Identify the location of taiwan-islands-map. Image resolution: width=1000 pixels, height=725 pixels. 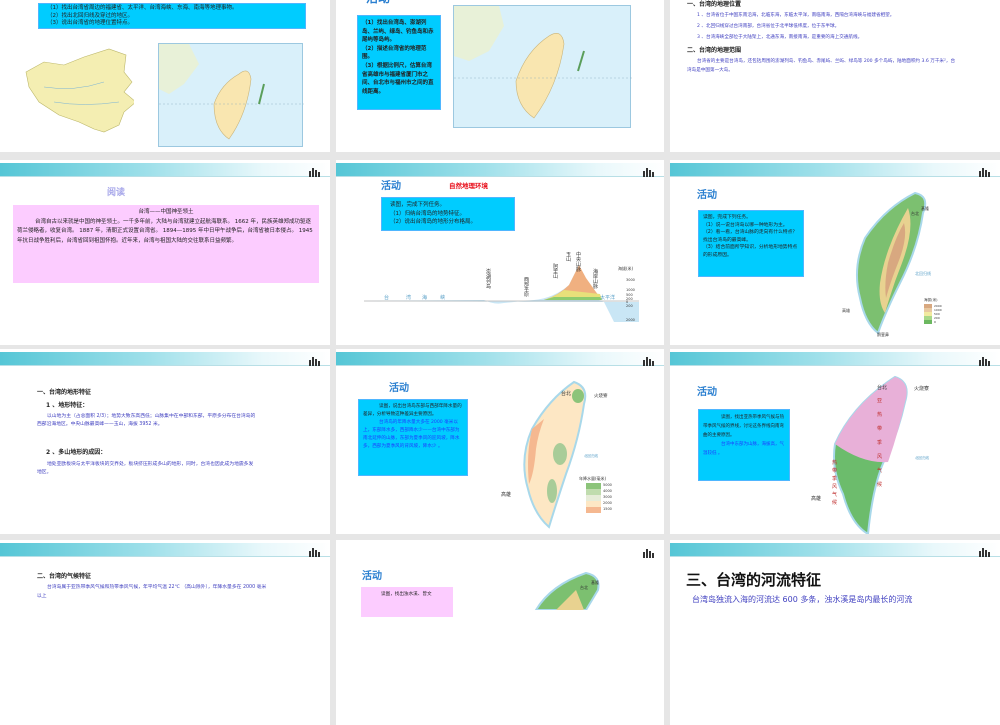
(542, 66).